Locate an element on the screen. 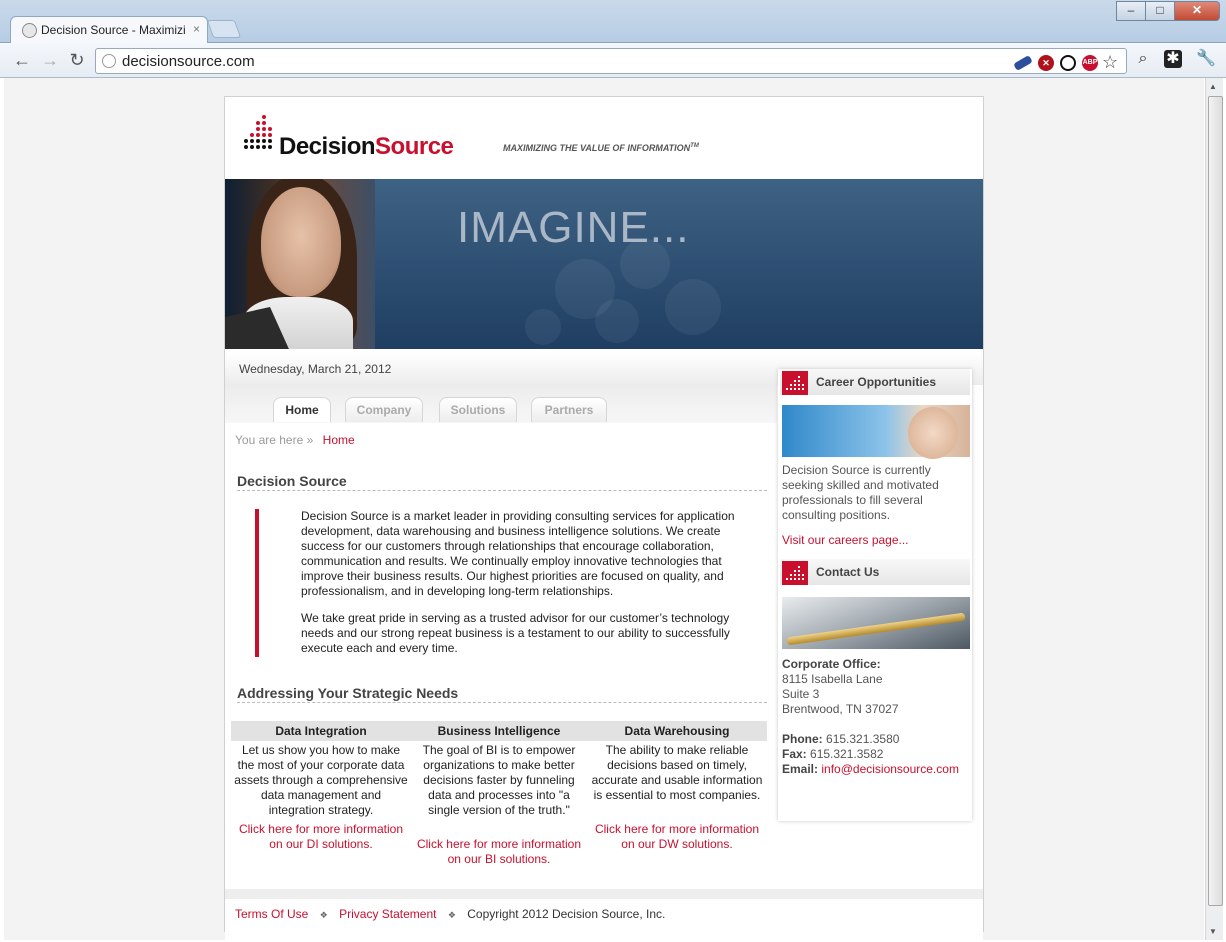 This screenshot has height=942, width=1226. career-box-header: Career Opportunities is located at coordinates (875, 382).